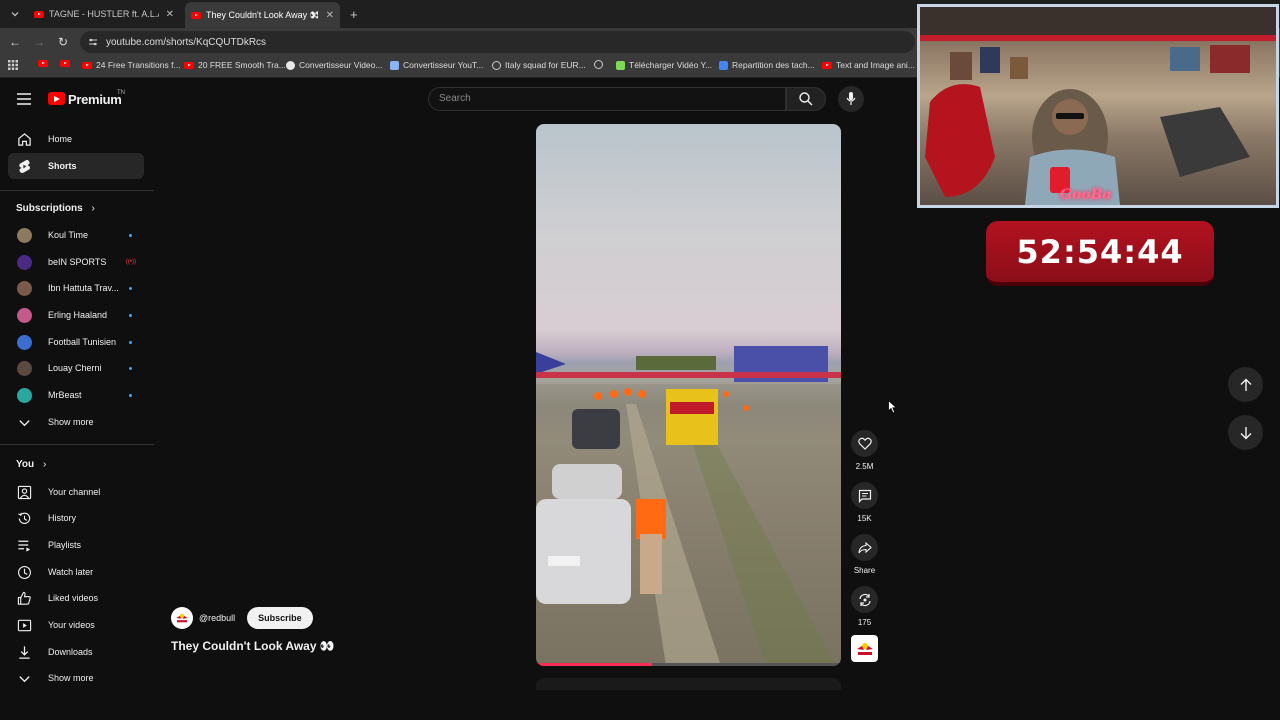  I want to click on sidebar-subscription: MrBeast, so click(76, 395).